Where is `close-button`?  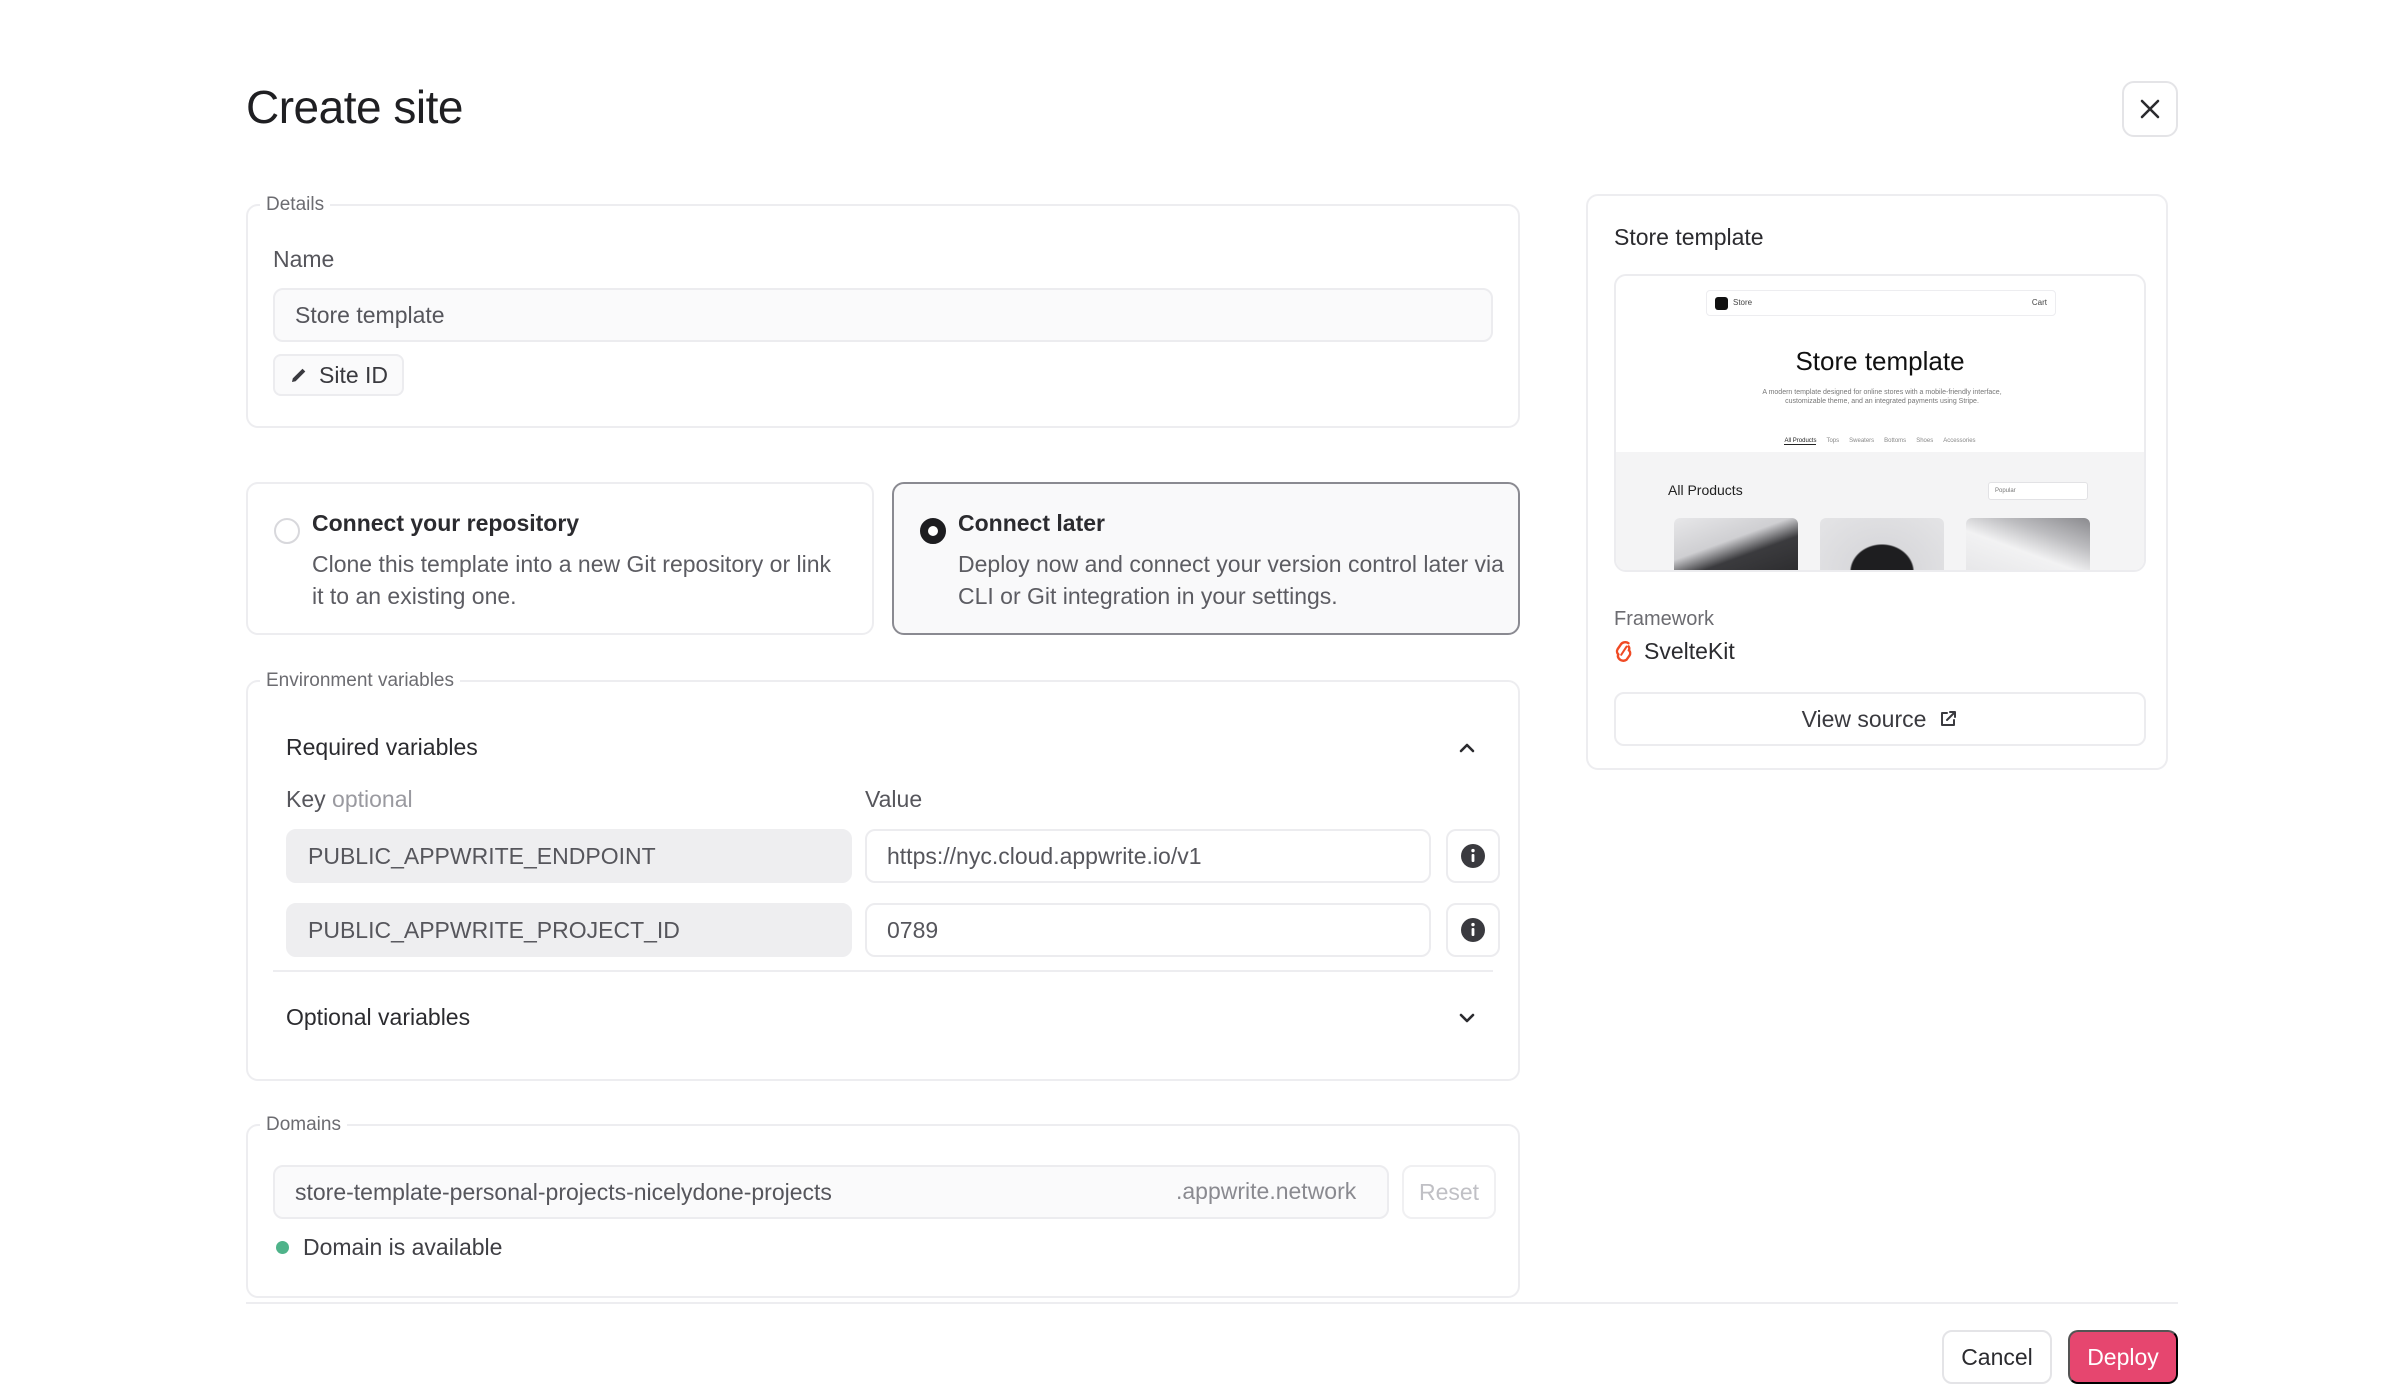
close-button is located at coordinates (2150, 109).